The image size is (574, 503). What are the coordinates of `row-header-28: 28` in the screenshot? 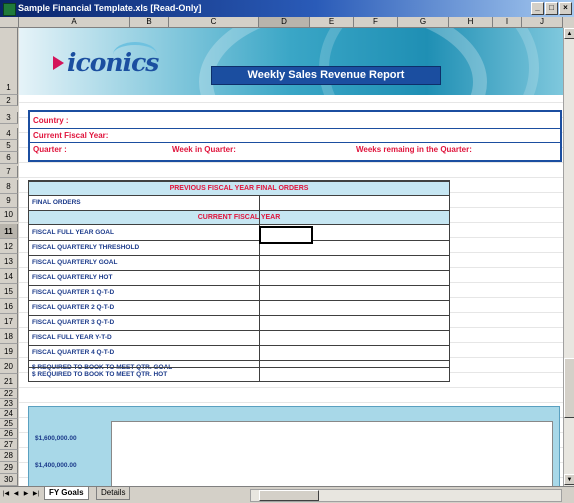 It's located at (9, 456).